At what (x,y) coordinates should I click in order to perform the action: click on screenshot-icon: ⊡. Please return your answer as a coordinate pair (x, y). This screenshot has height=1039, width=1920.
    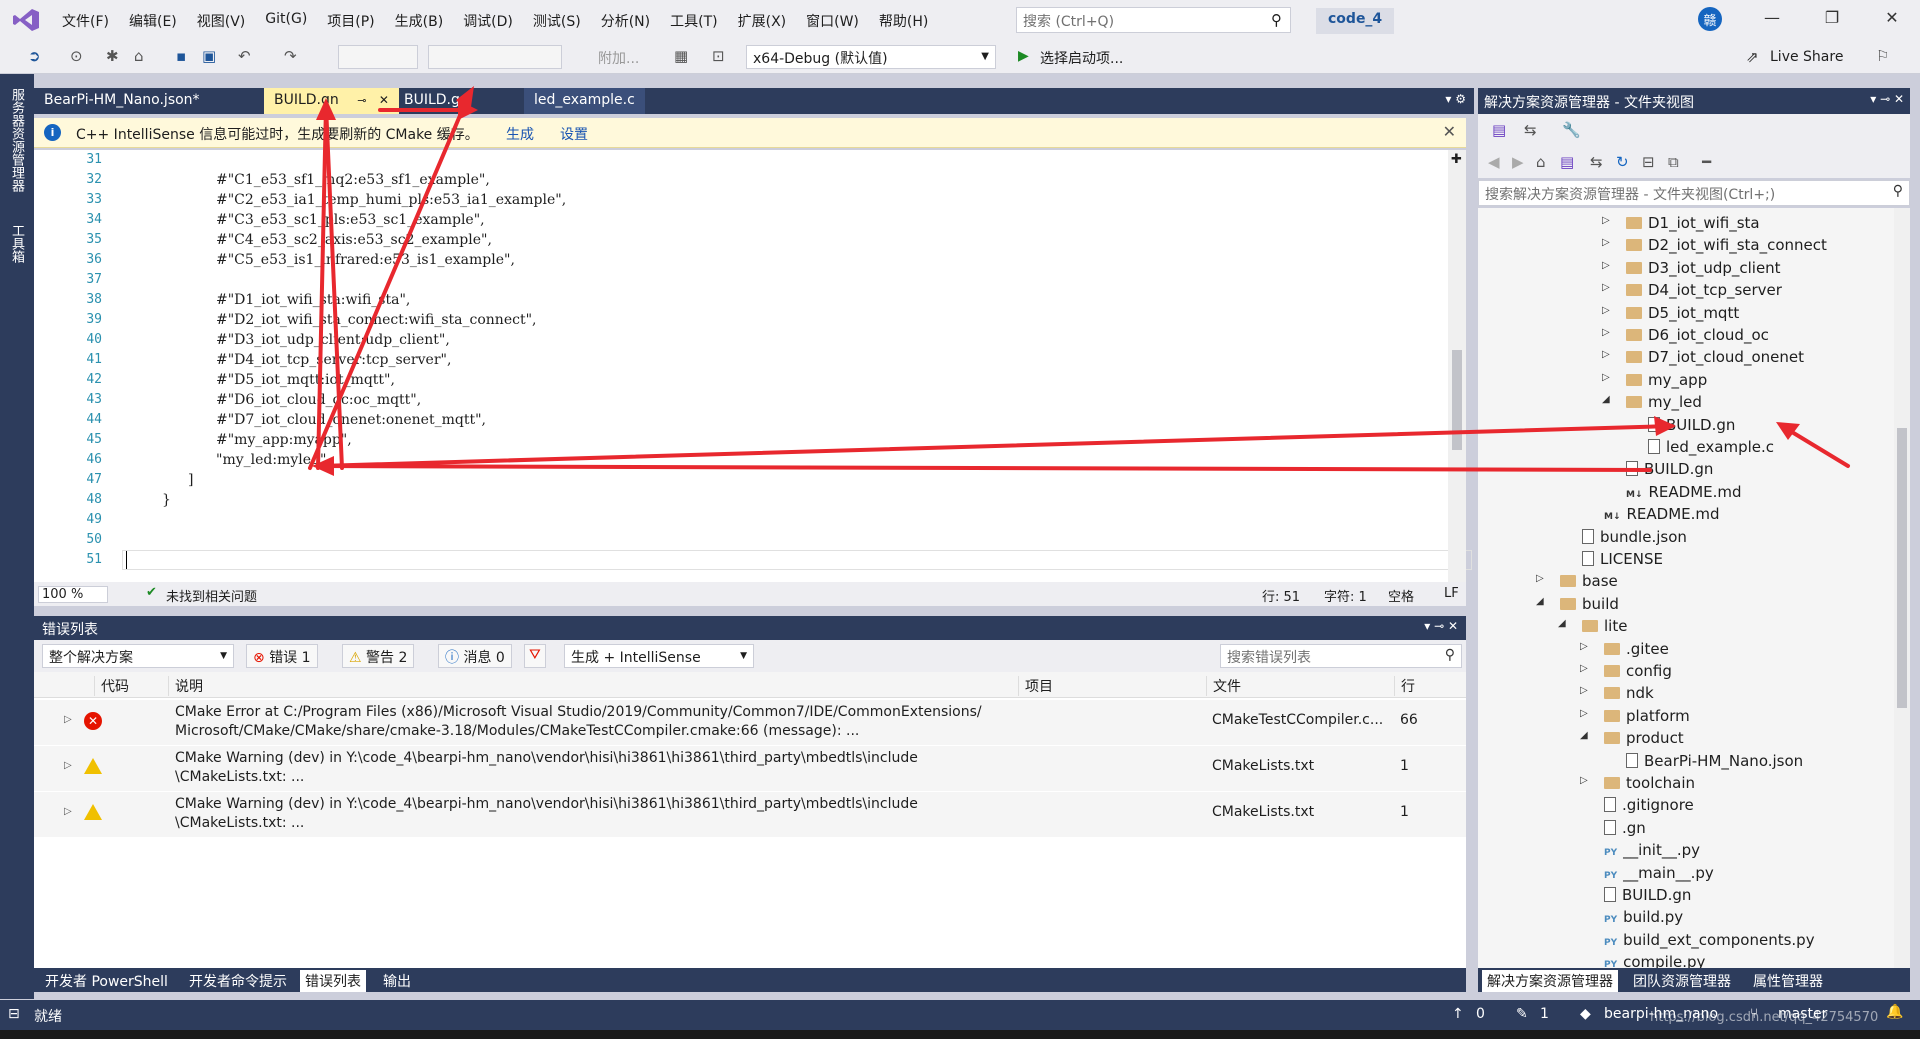
    Looking at the image, I should click on (718, 56).